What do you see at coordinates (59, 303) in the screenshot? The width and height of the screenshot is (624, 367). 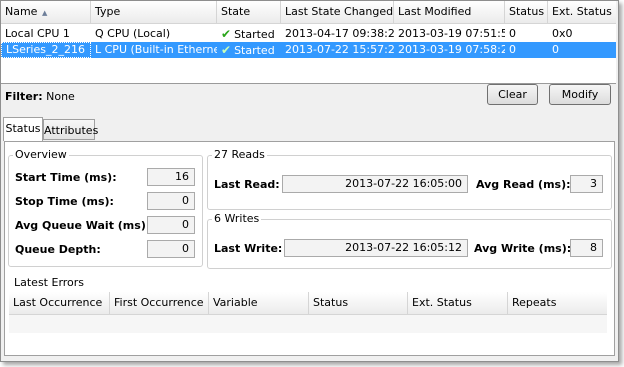 I see `column-header-last-occurrence: Last Occurrence` at bounding box center [59, 303].